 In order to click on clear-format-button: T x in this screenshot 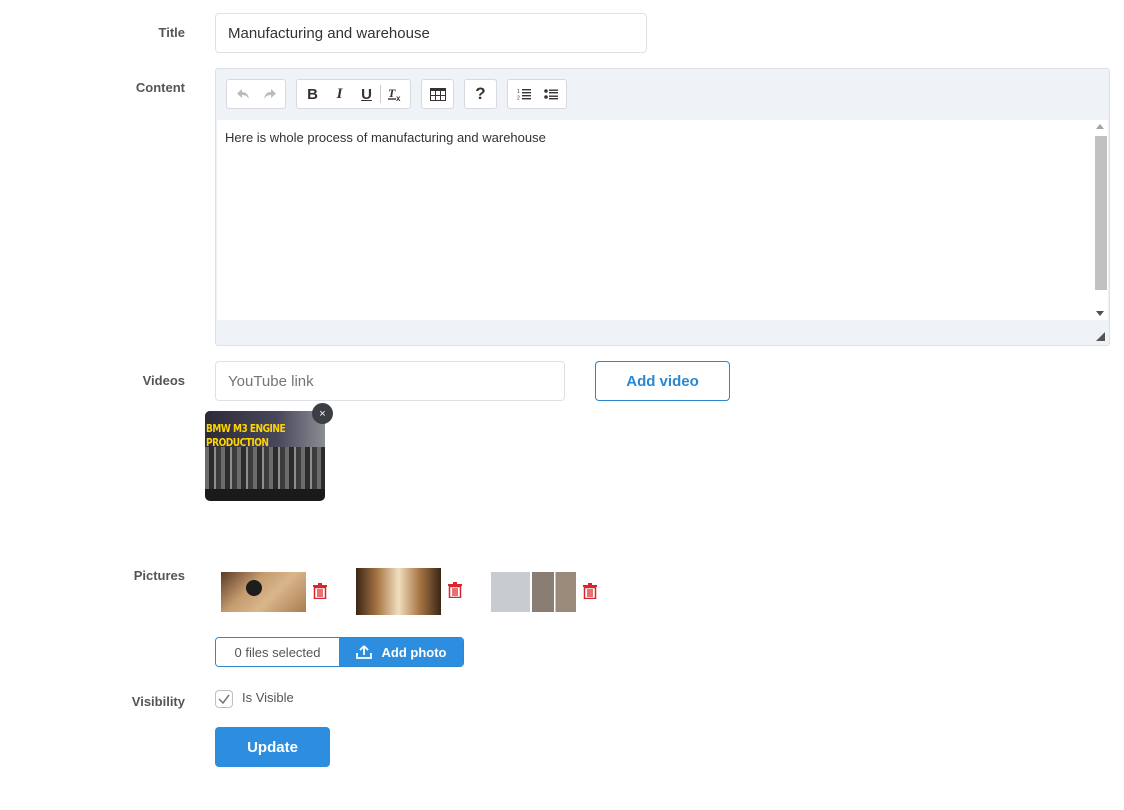, I will do `click(394, 94)`.